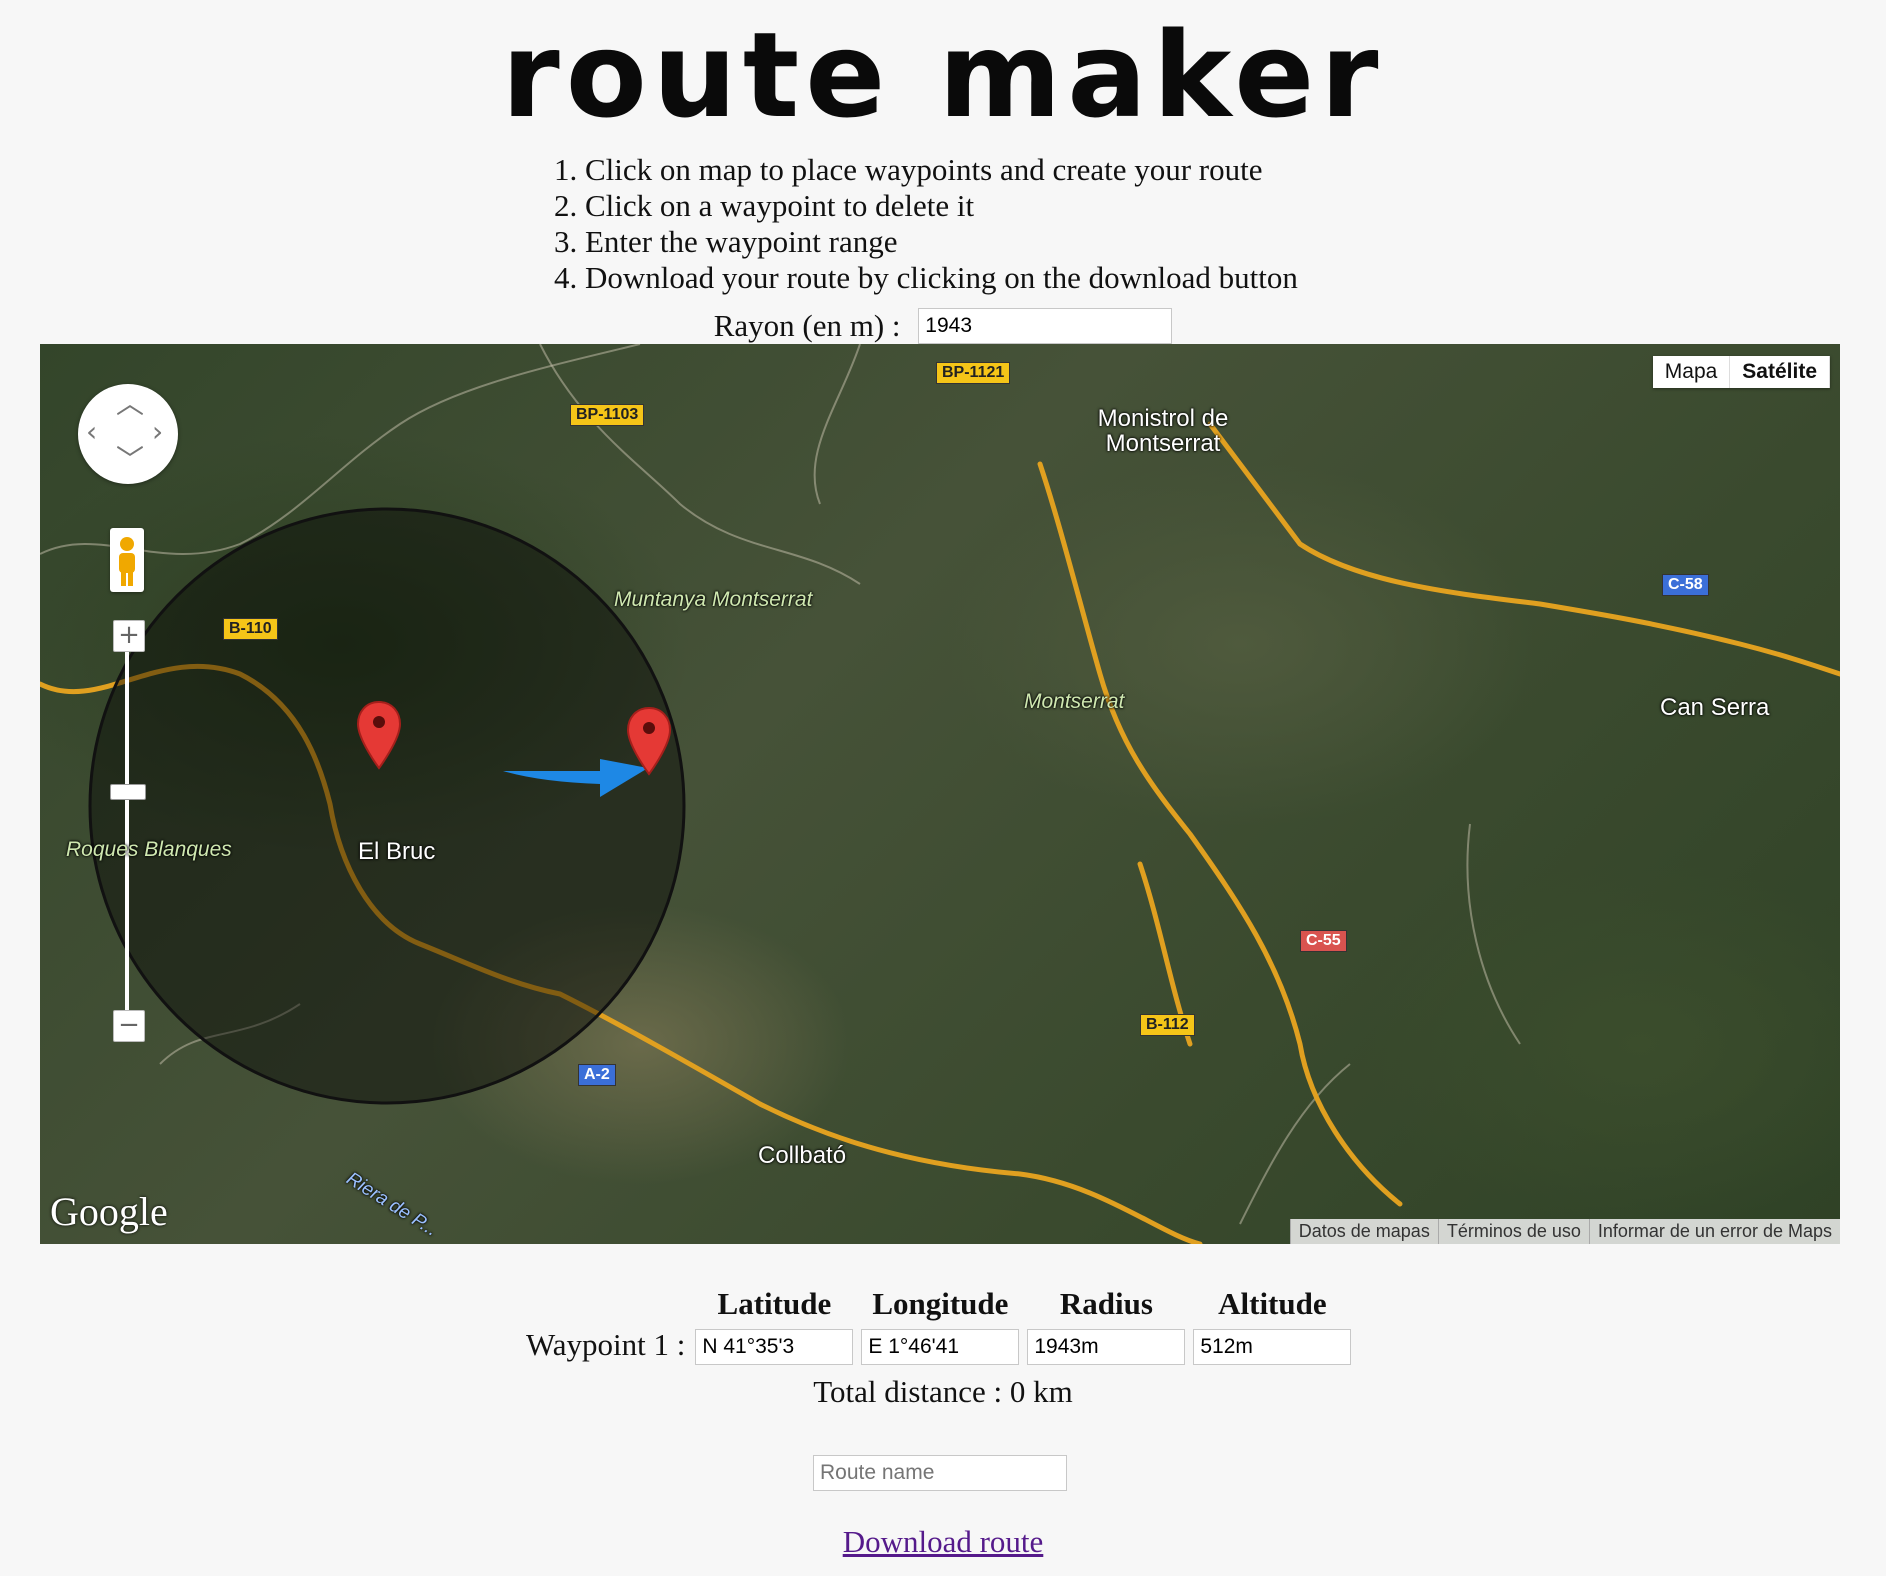 This screenshot has height=1576, width=1886. Describe the element at coordinates (130, 460) in the screenshot. I see `pan-down-icon: ﹀` at that location.